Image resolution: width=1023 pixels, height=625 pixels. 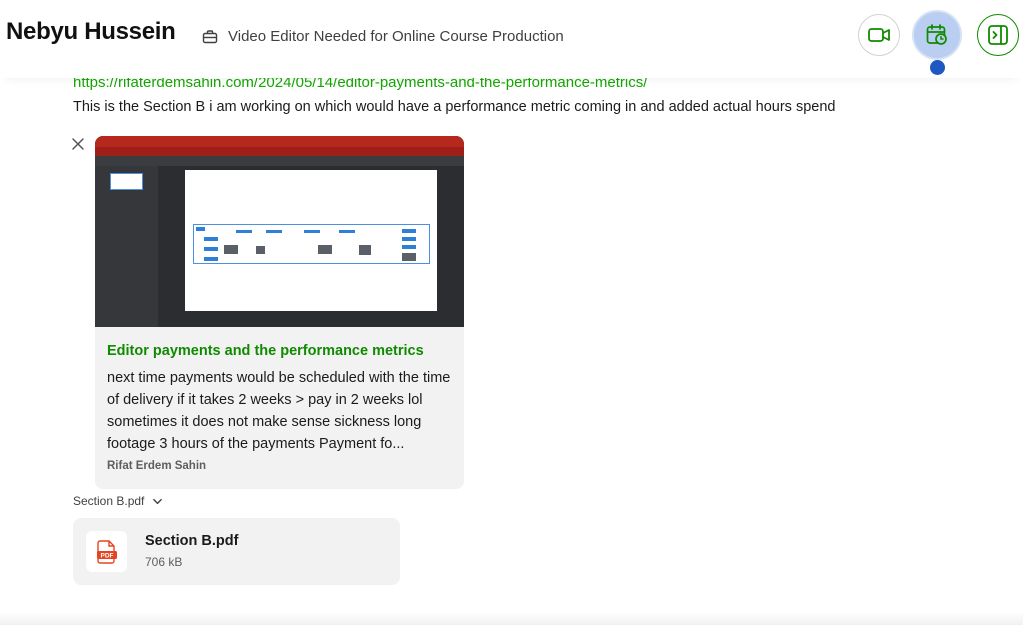 I want to click on thumb-page-sidebar, so click(x=126, y=246).